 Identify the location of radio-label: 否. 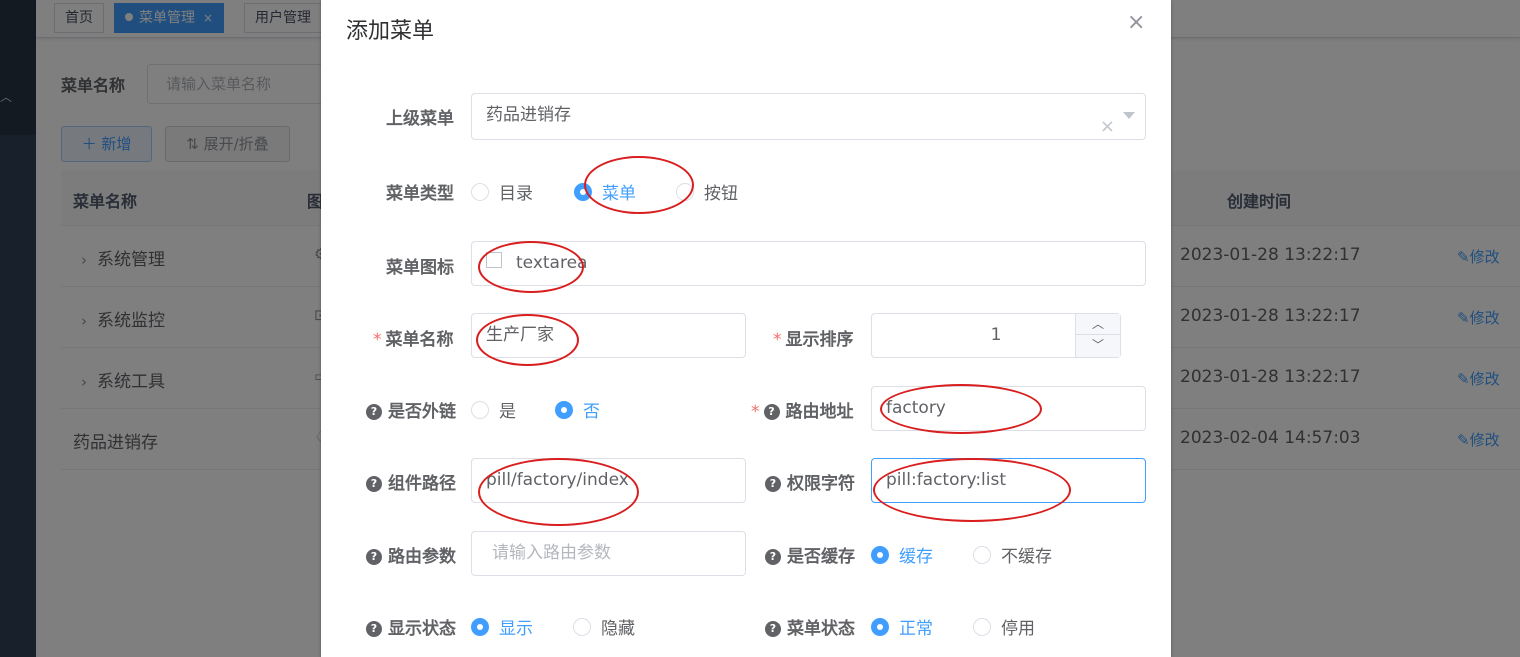
(591, 412).